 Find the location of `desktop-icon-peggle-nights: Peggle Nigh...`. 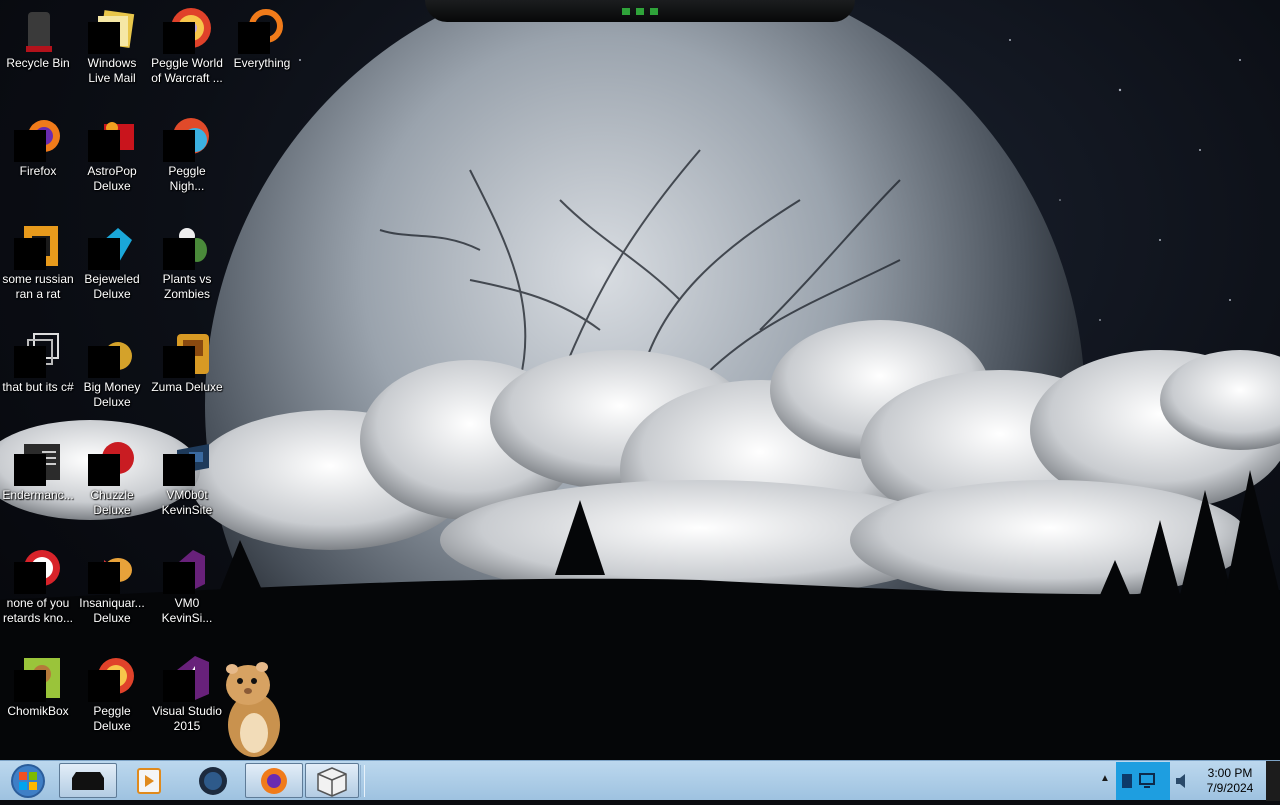

desktop-icon-peggle-nights: Peggle Nigh... is located at coordinates (187, 152).